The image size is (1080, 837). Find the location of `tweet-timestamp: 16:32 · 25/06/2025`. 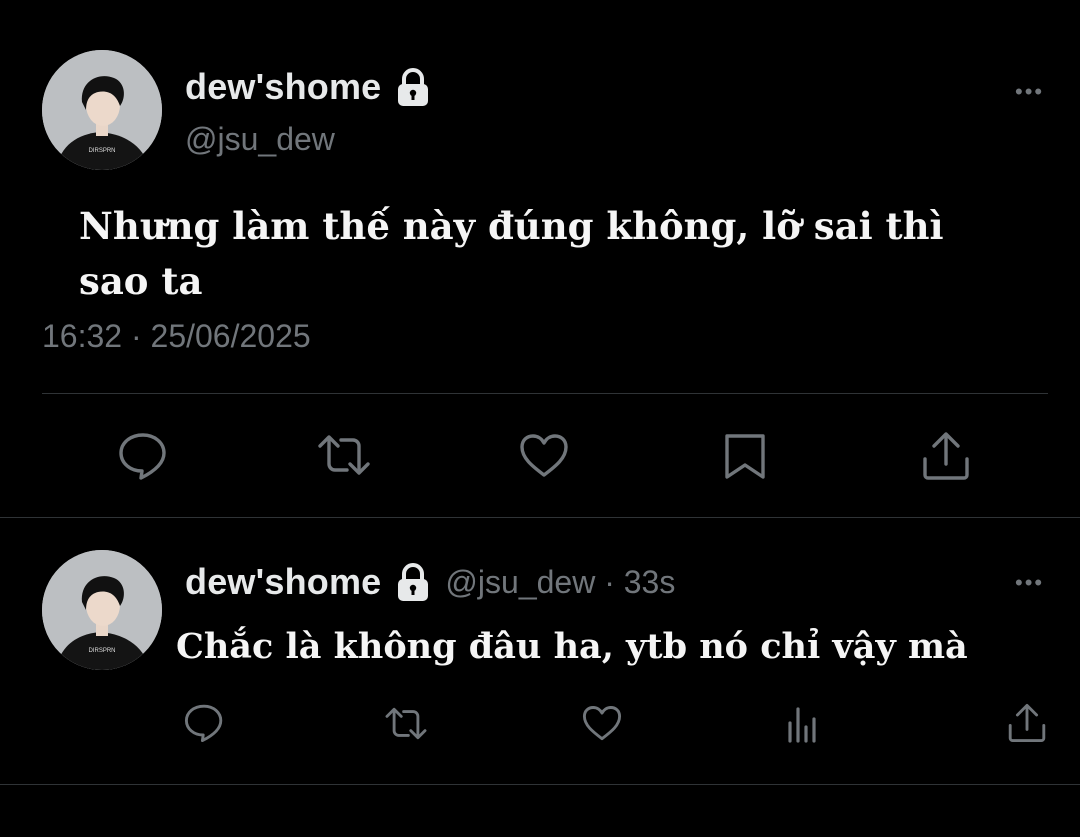

tweet-timestamp: 16:32 · 25/06/2025 is located at coordinates (176, 336).